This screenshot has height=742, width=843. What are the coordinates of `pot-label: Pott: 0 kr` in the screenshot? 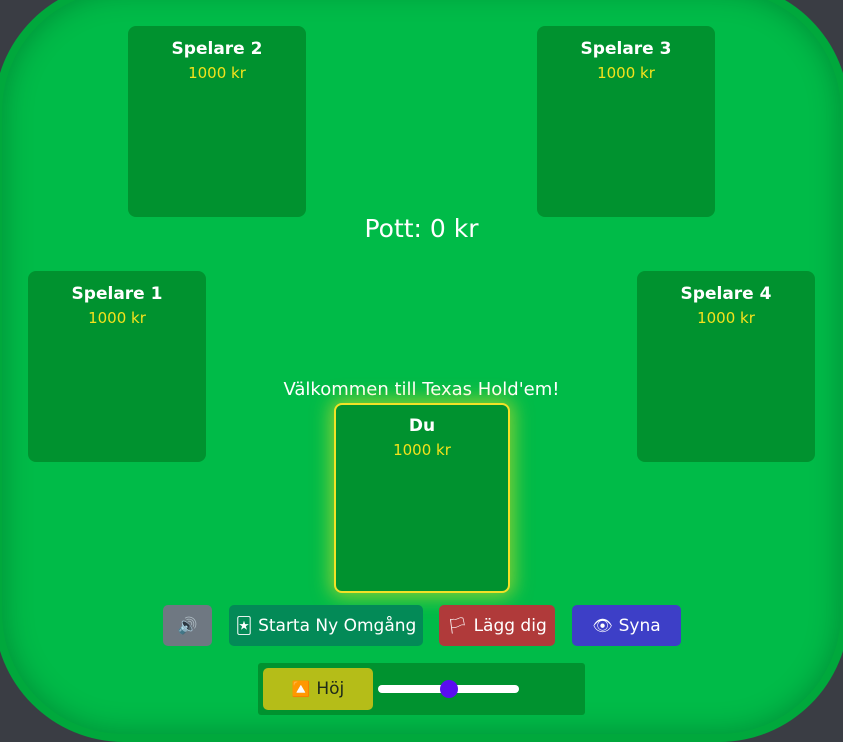 It's located at (421, 228).